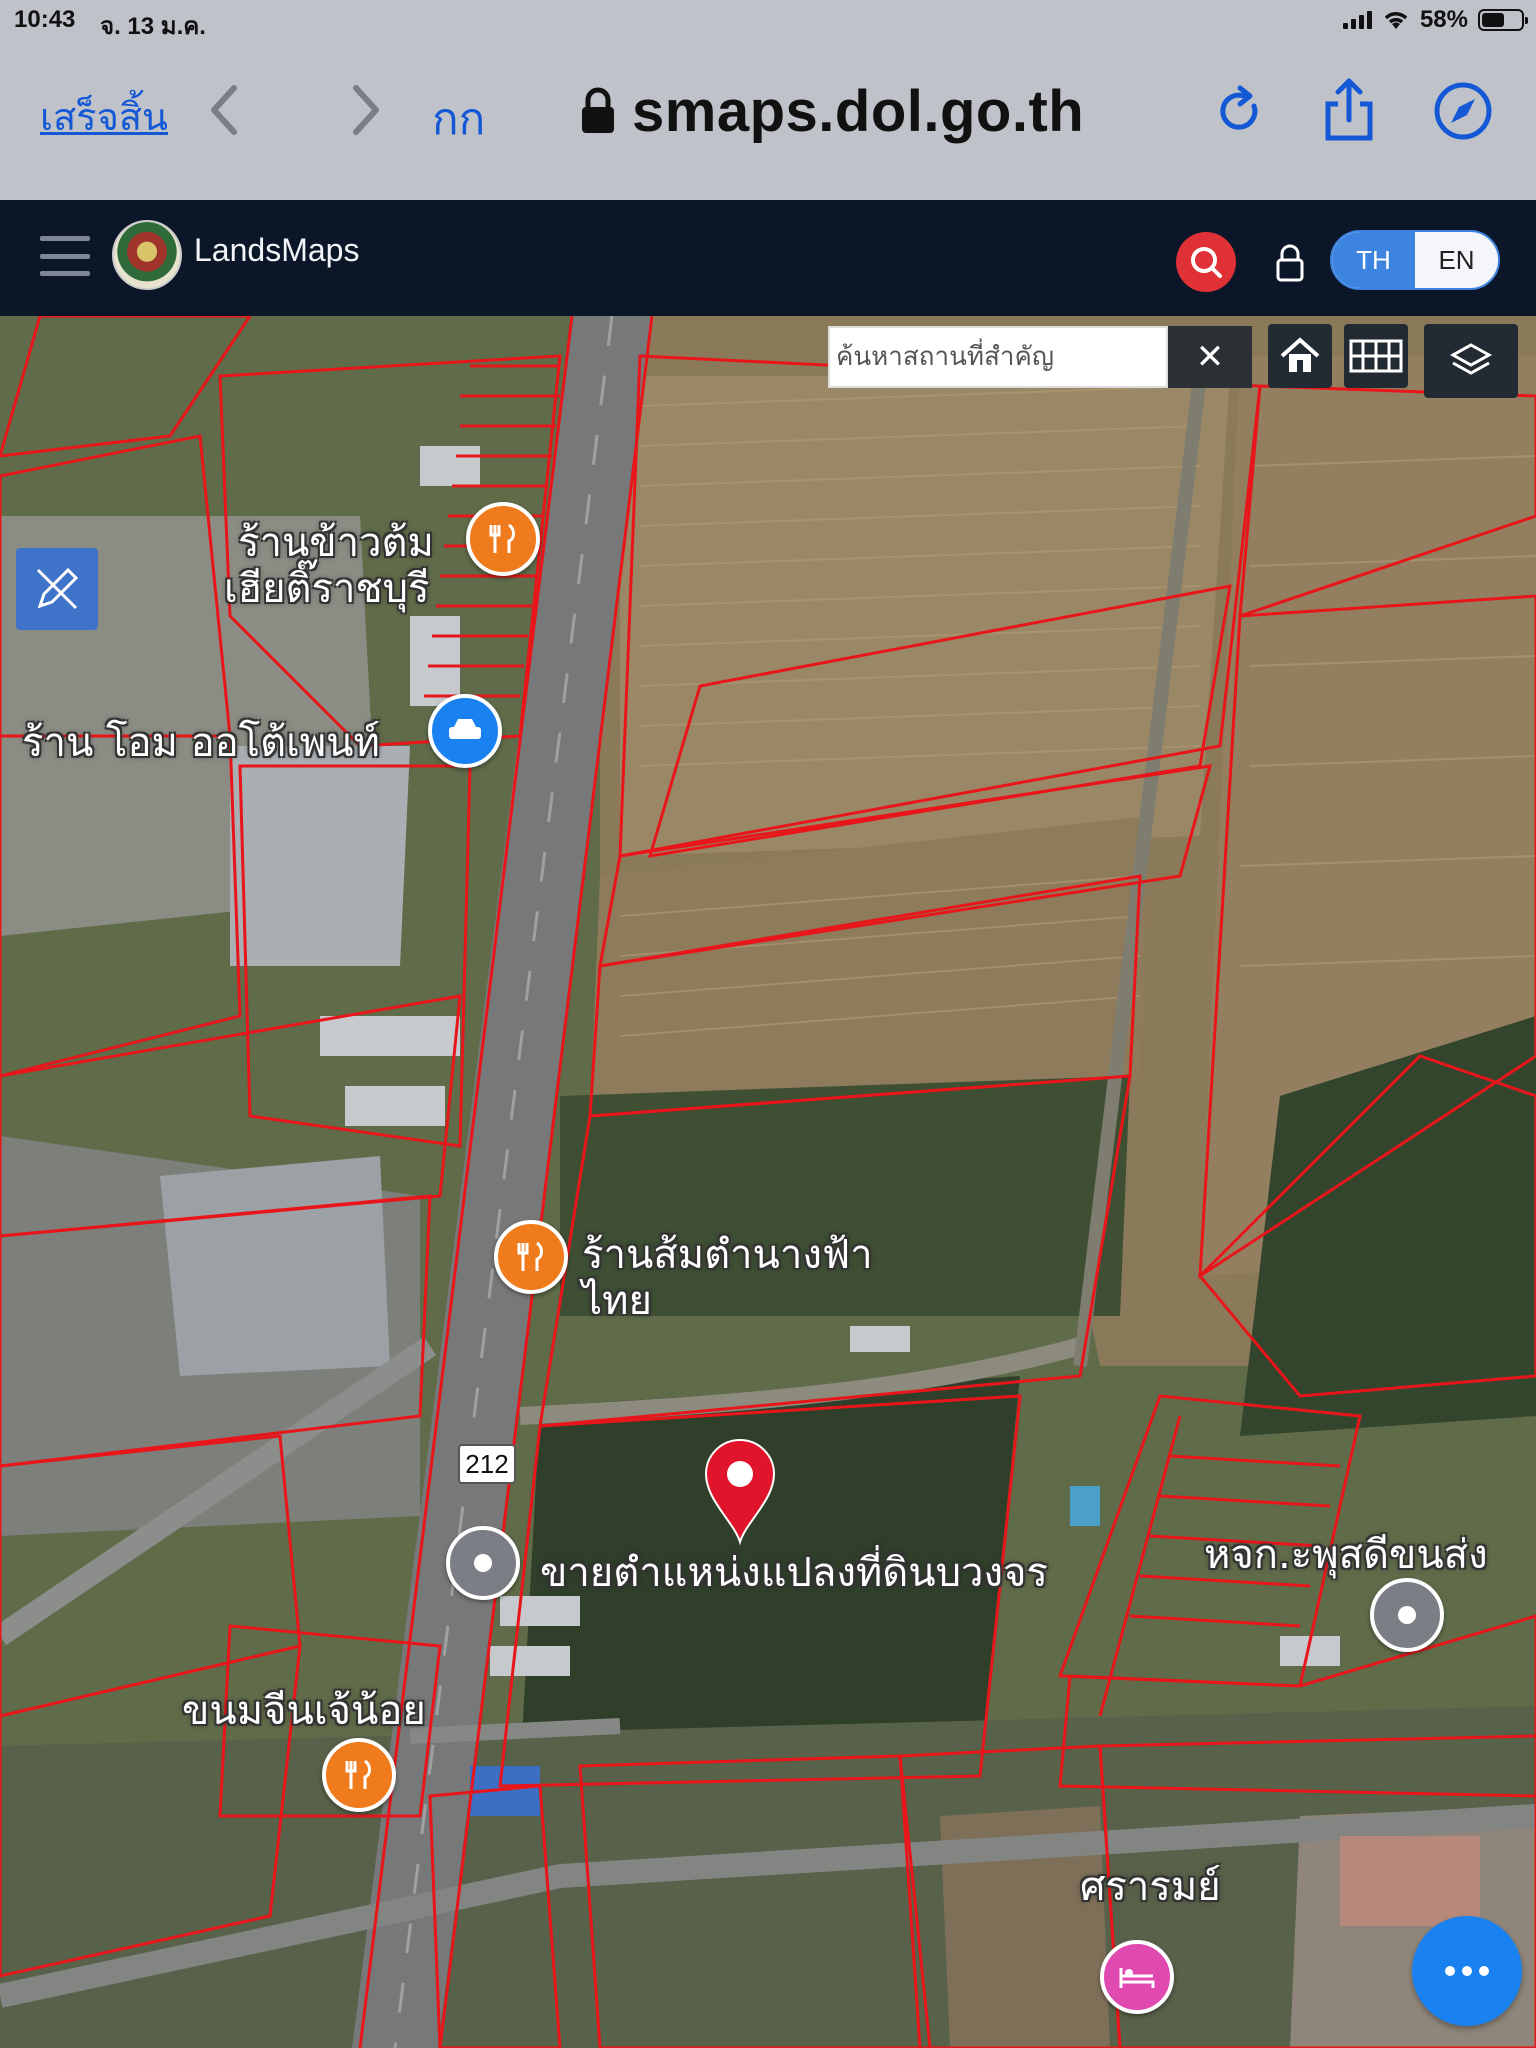 The image size is (1536, 2048). I want to click on highway-shield: 212, so click(487, 1464).